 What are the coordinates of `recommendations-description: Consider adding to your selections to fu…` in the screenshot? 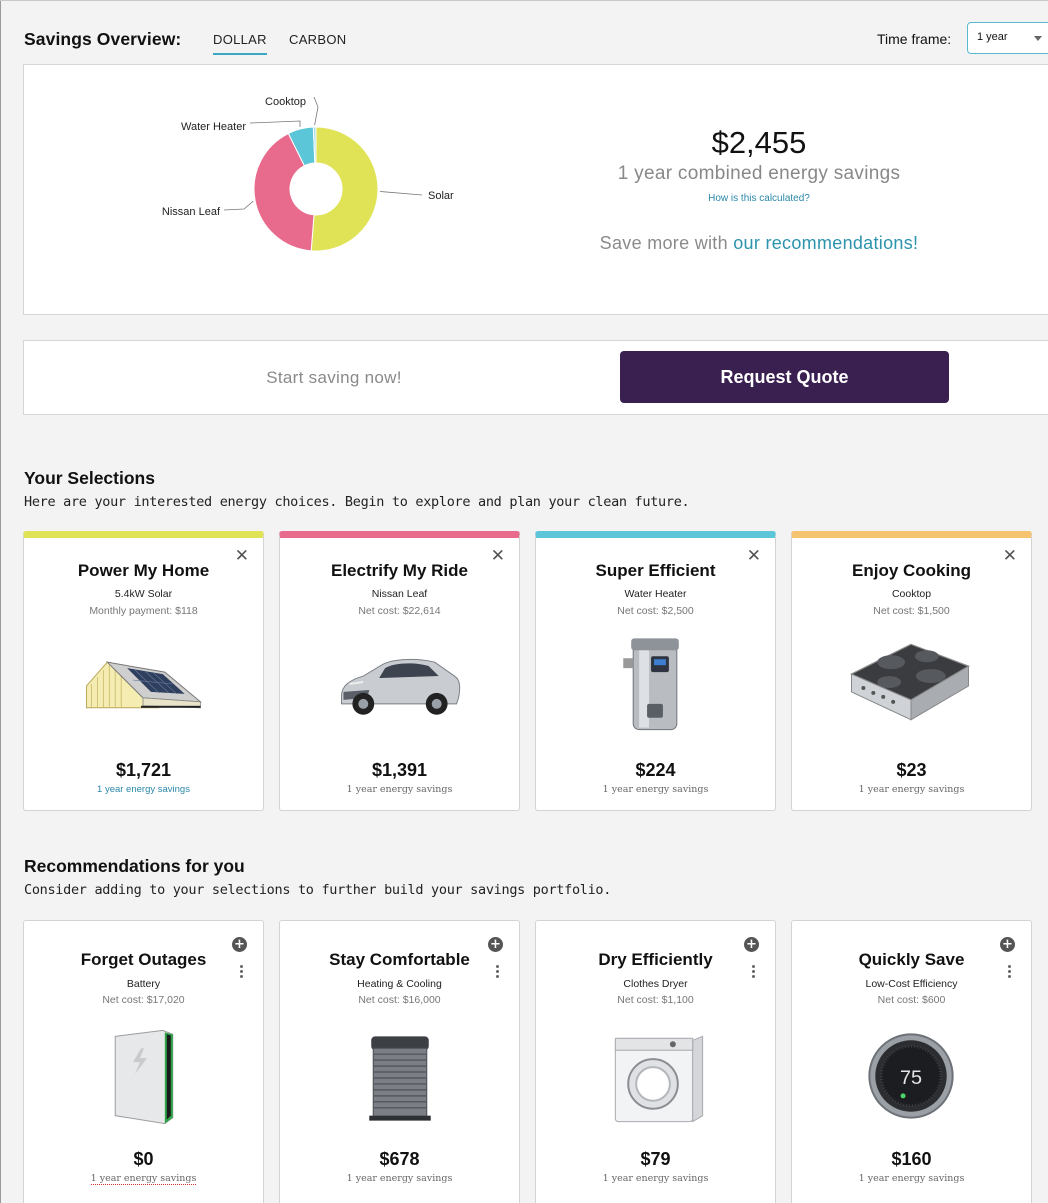 It's located at (318, 890).